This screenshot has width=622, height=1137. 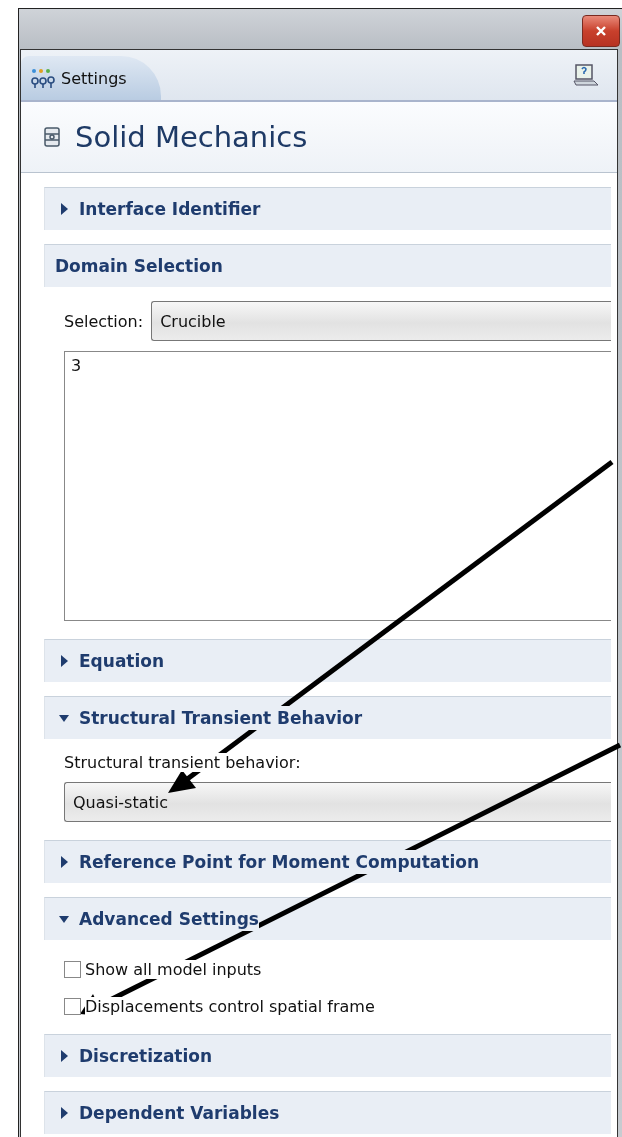 What do you see at coordinates (191, 137) in the screenshot?
I see `panel-title: Solid Mechanics` at bounding box center [191, 137].